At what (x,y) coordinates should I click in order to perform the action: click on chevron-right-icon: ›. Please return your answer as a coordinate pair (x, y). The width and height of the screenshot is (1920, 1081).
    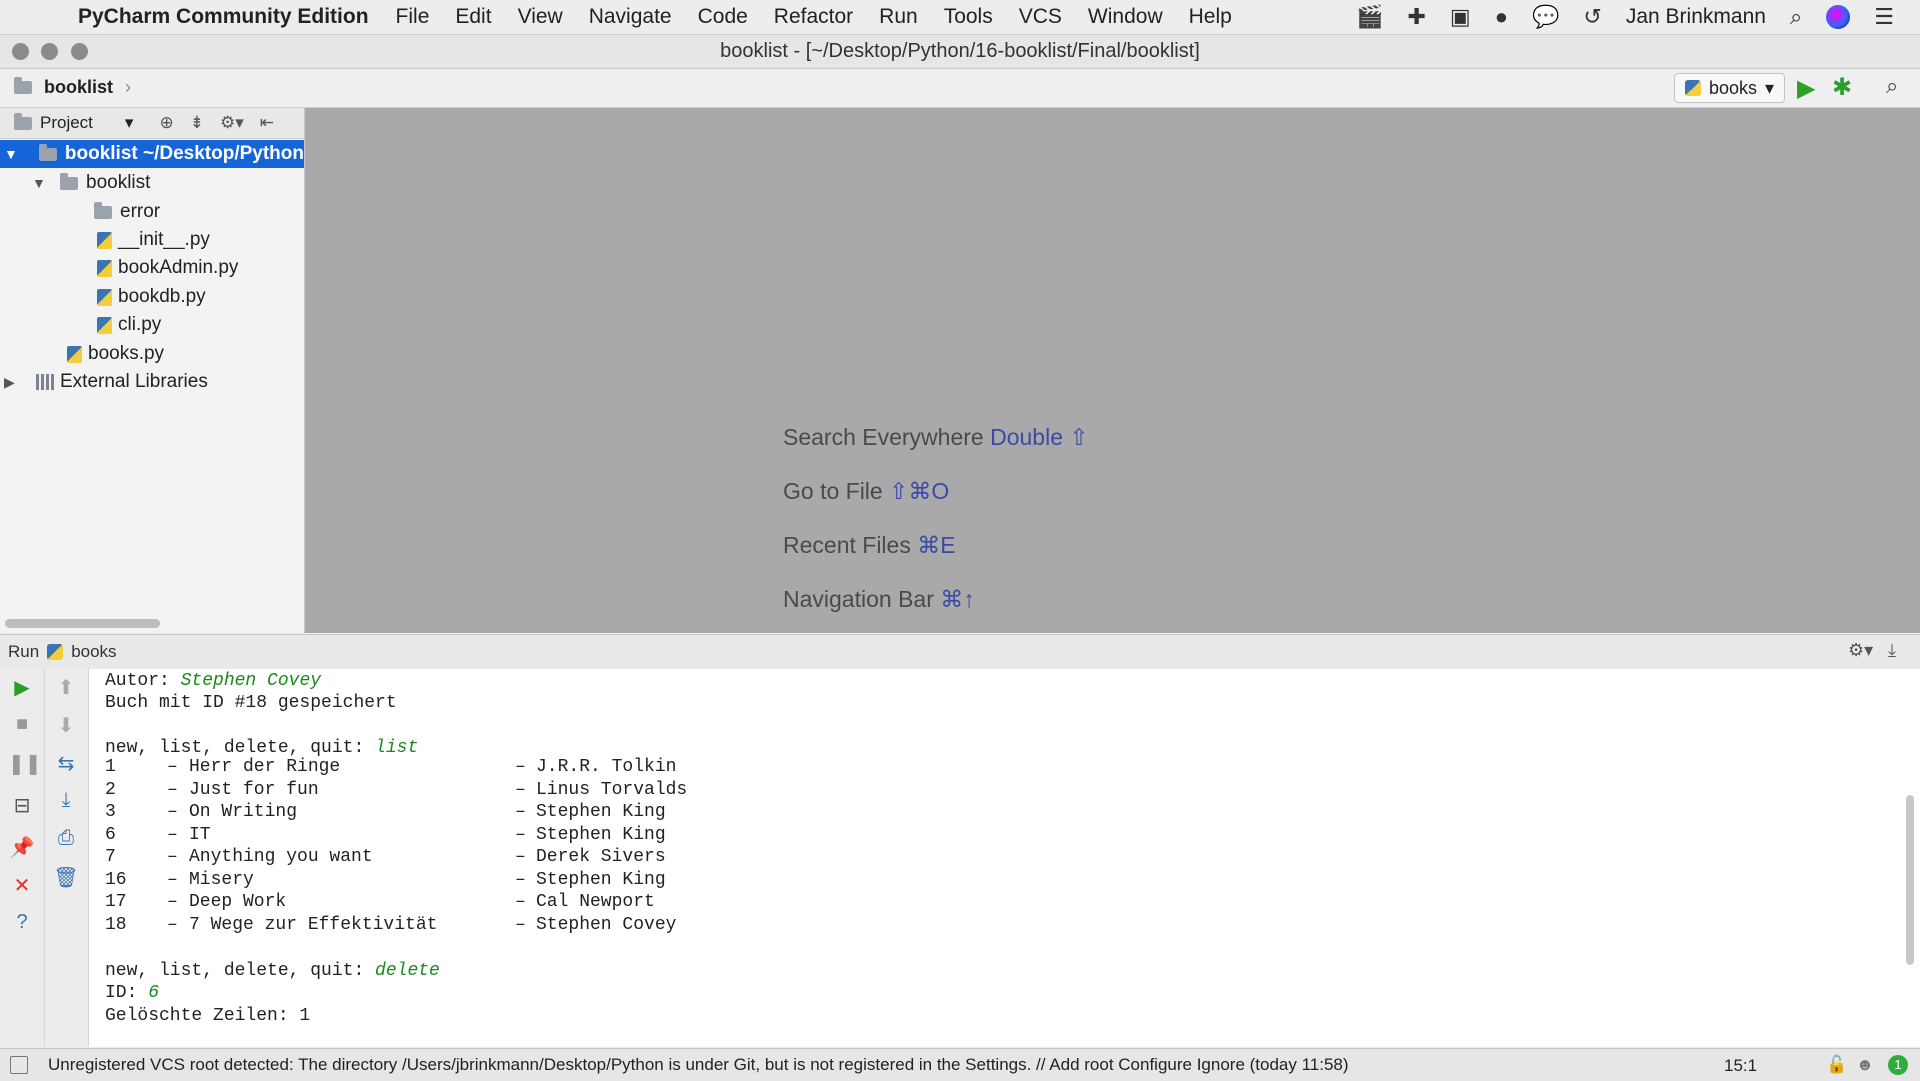
    Looking at the image, I should click on (128, 87).